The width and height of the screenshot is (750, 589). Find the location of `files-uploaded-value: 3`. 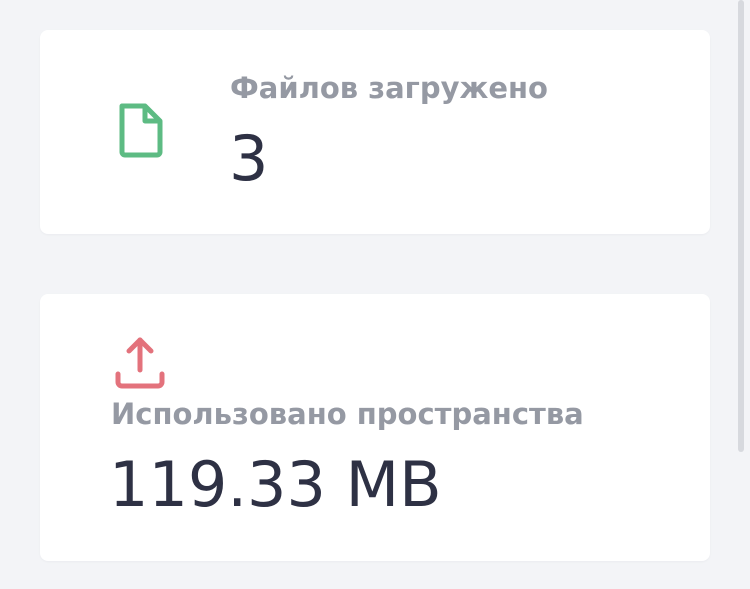

files-uploaded-value: 3 is located at coordinates (249, 158).